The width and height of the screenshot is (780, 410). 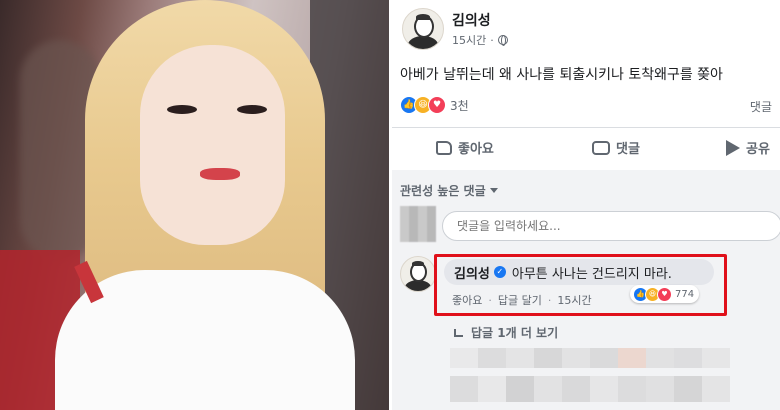 What do you see at coordinates (502, 40) in the screenshot?
I see `globe-icon` at bounding box center [502, 40].